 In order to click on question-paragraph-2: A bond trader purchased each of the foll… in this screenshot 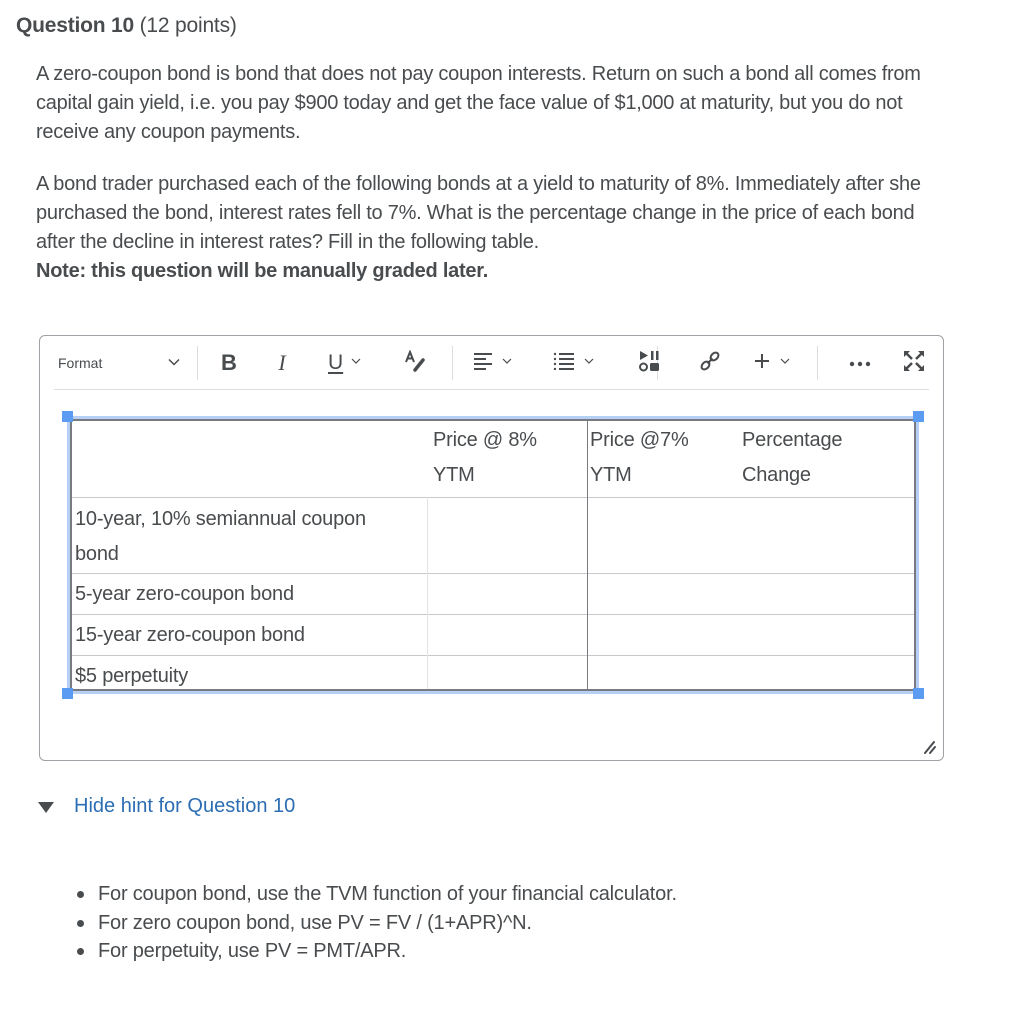, I will do `click(491, 228)`.